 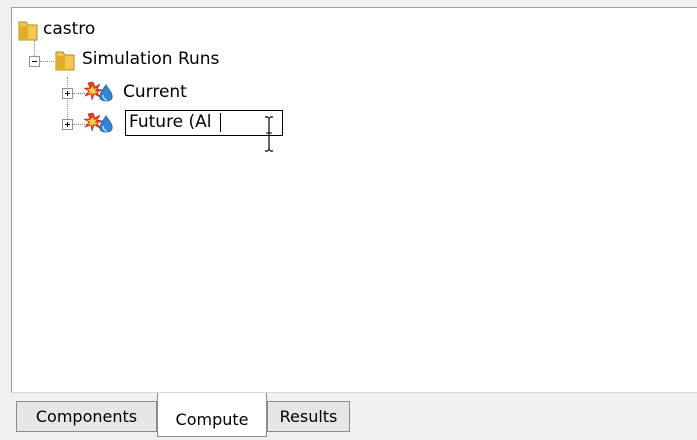 I want to click on collapse-toggle, so click(x=34, y=61).